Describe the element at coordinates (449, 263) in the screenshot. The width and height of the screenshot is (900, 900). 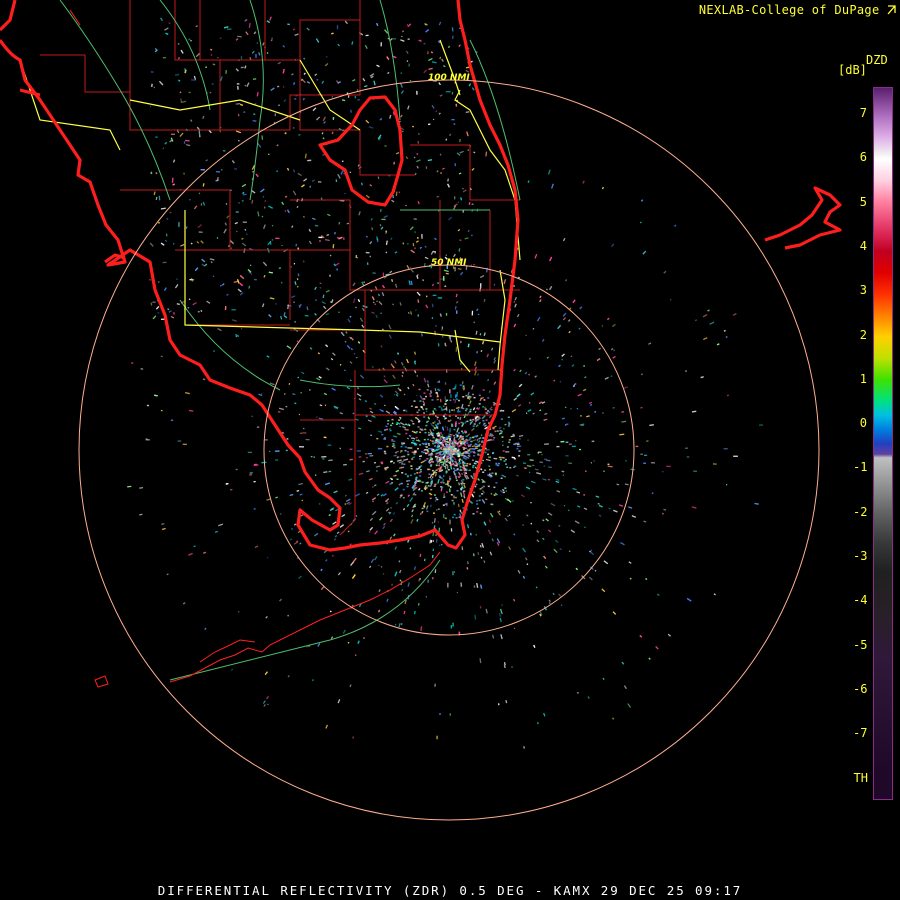
I see `range-label-50: 50 NMI` at that location.